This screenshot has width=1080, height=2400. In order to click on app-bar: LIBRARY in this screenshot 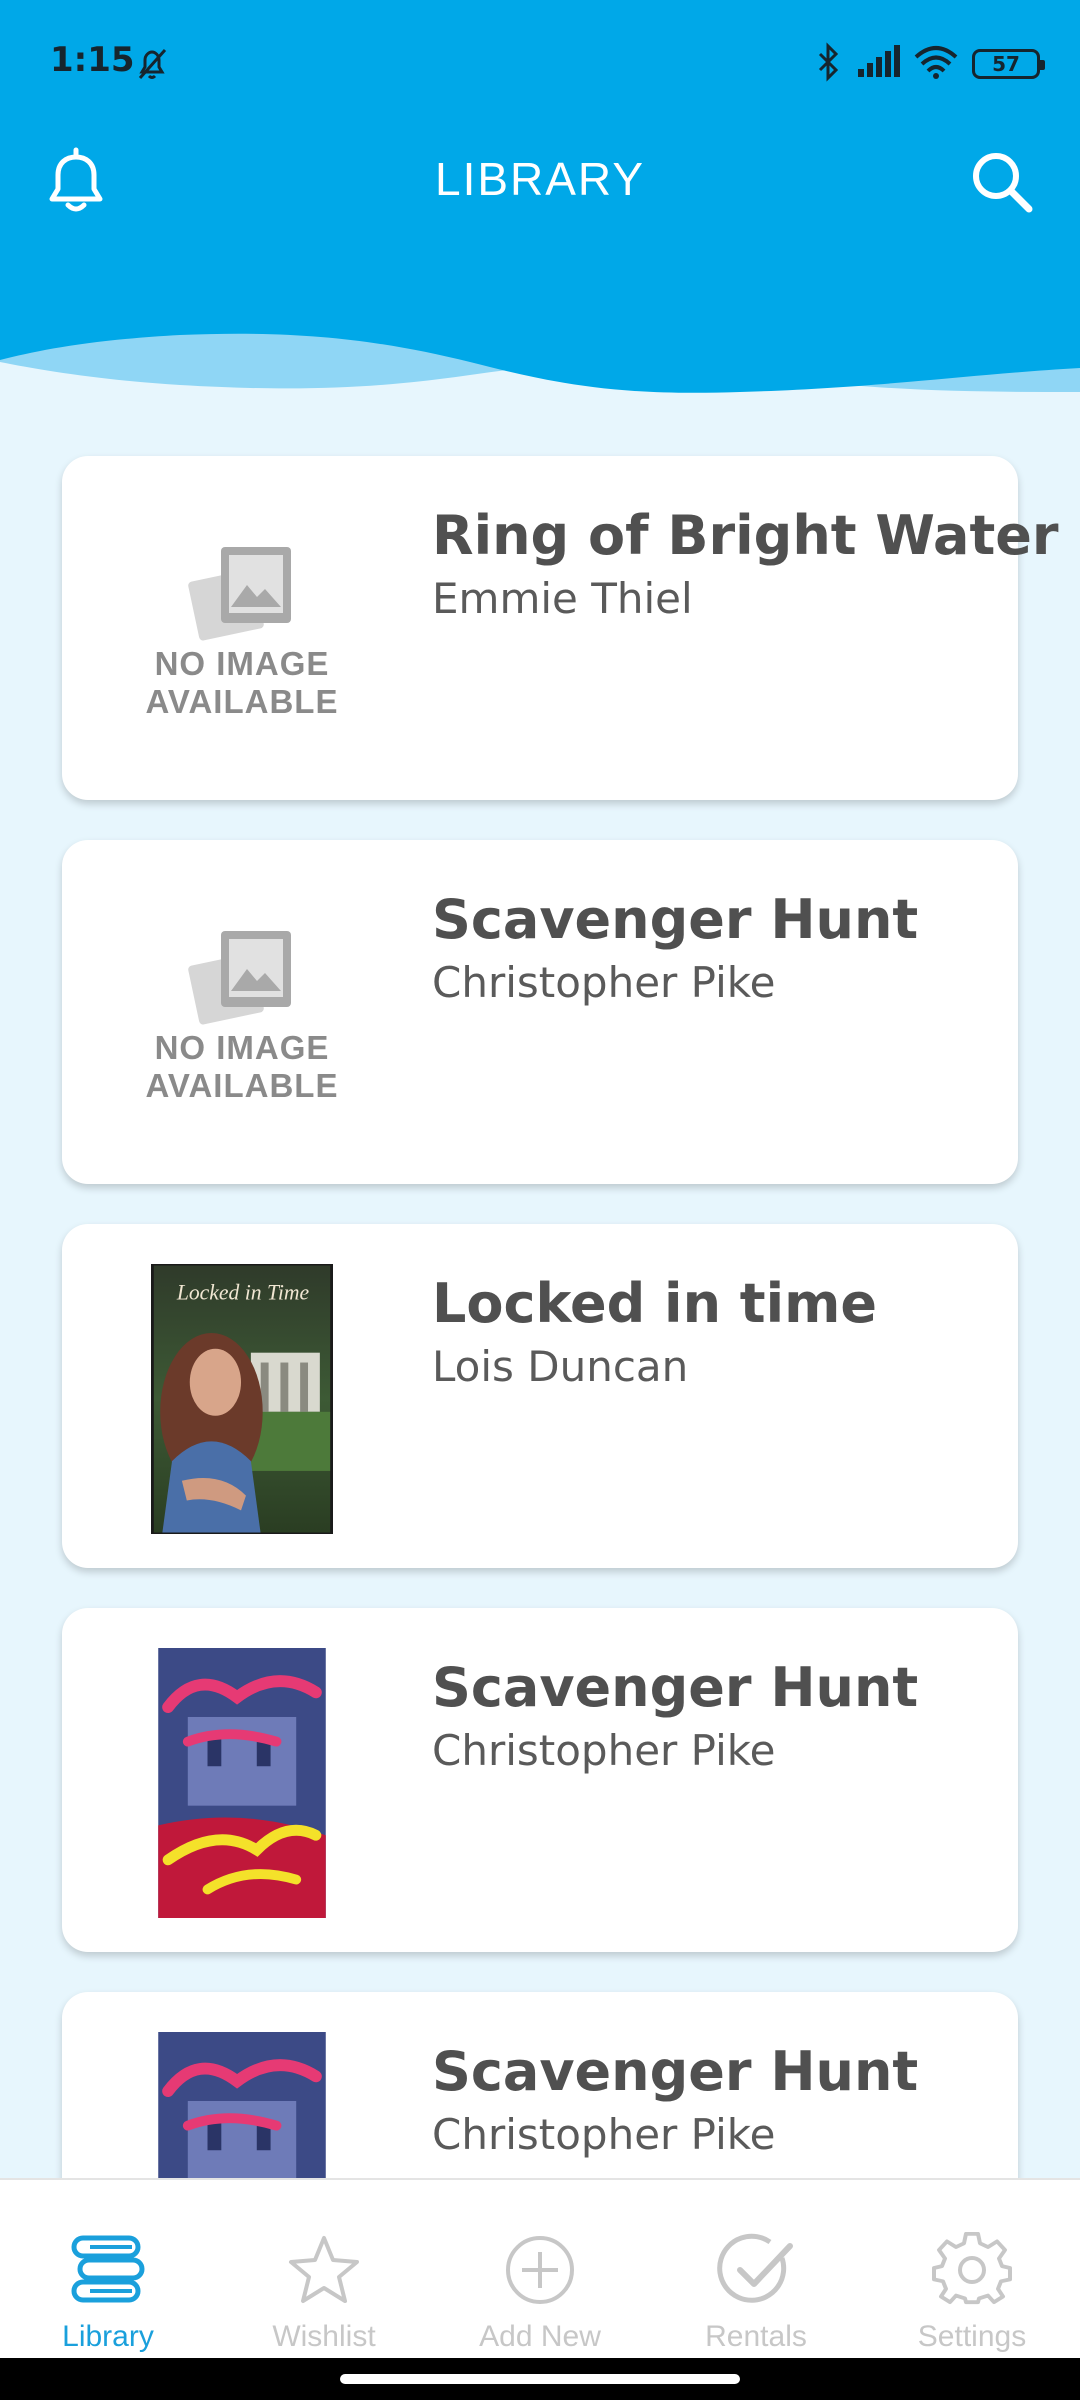, I will do `click(540, 185)`.